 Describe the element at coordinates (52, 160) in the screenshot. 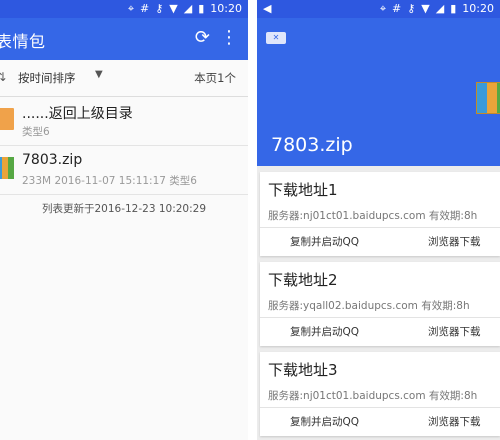

I see `file-name: 7803.zip` at that location.